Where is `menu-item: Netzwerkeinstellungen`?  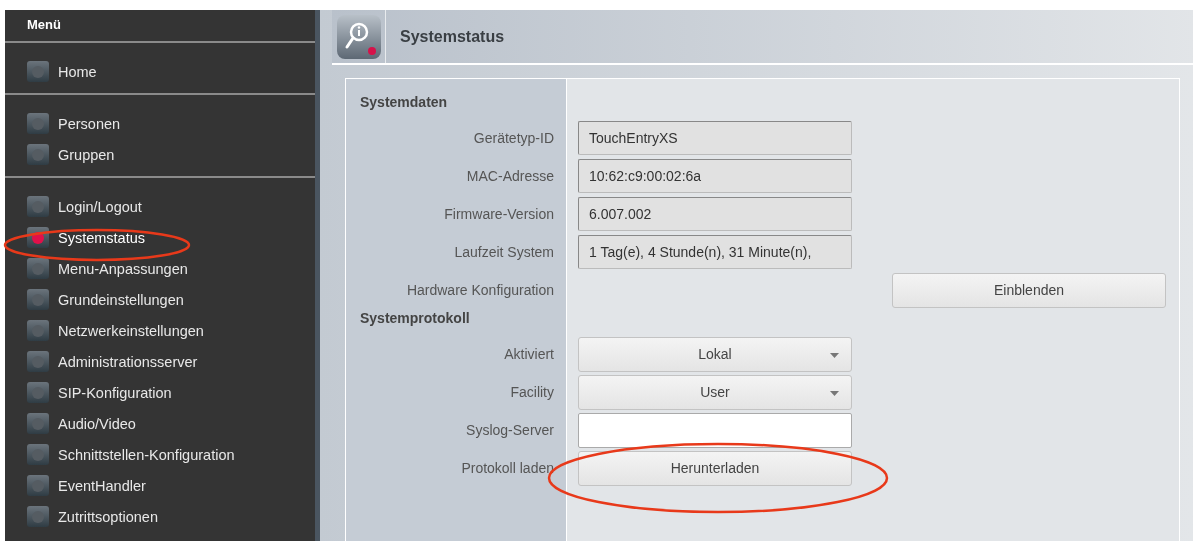 menu-item: Netzwerkeinstellungen is located at coordinates (160, 330).